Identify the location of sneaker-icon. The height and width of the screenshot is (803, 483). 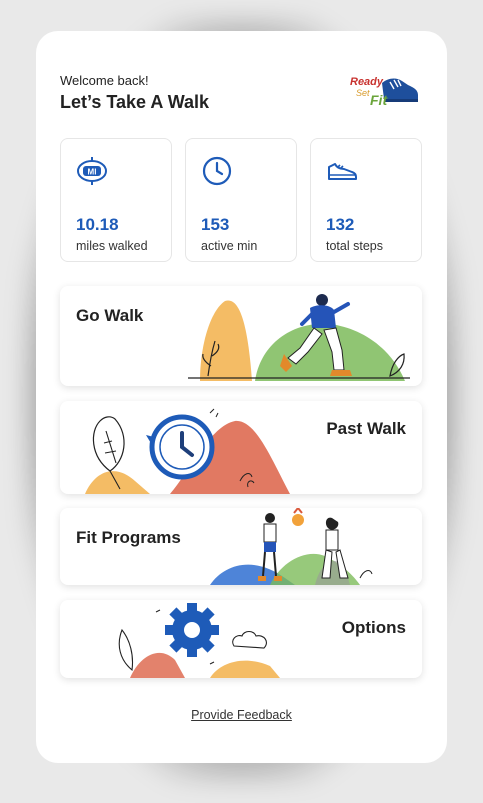
(342, 171).